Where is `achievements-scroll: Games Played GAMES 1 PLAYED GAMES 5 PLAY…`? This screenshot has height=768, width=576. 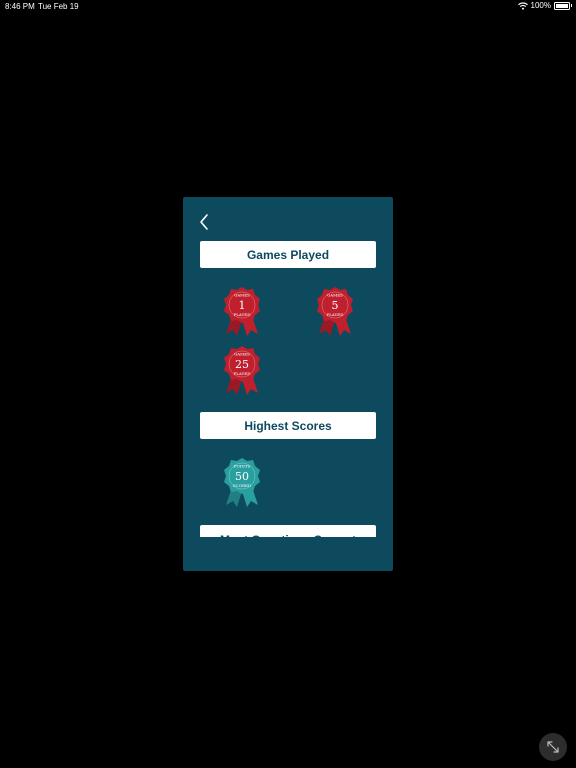 achievements-scroll: Games Played GAMES 1 PLAYED GAMES 5 PLAY… is located at coordinates (288, 386).